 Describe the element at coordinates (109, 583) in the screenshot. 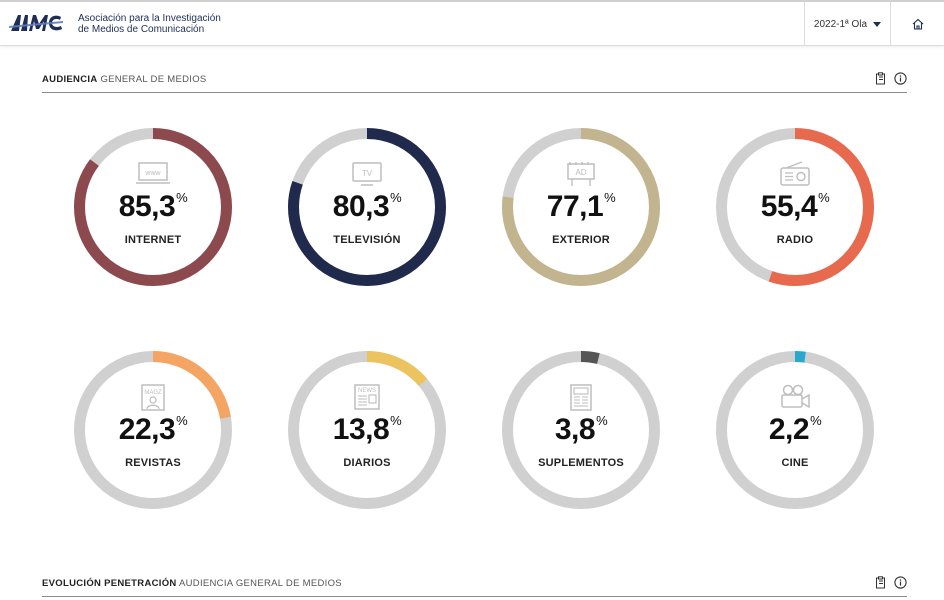

I see `section-title-2-bold: EVOLUCIÓN PENETRACIÓN` at that location.